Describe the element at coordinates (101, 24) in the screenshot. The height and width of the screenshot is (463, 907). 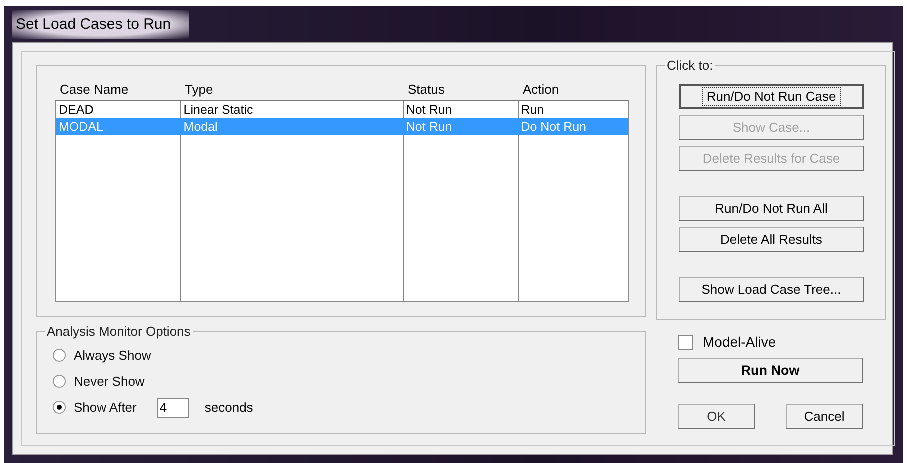
I see `window-title: Set Load Cases to Run` at that location.